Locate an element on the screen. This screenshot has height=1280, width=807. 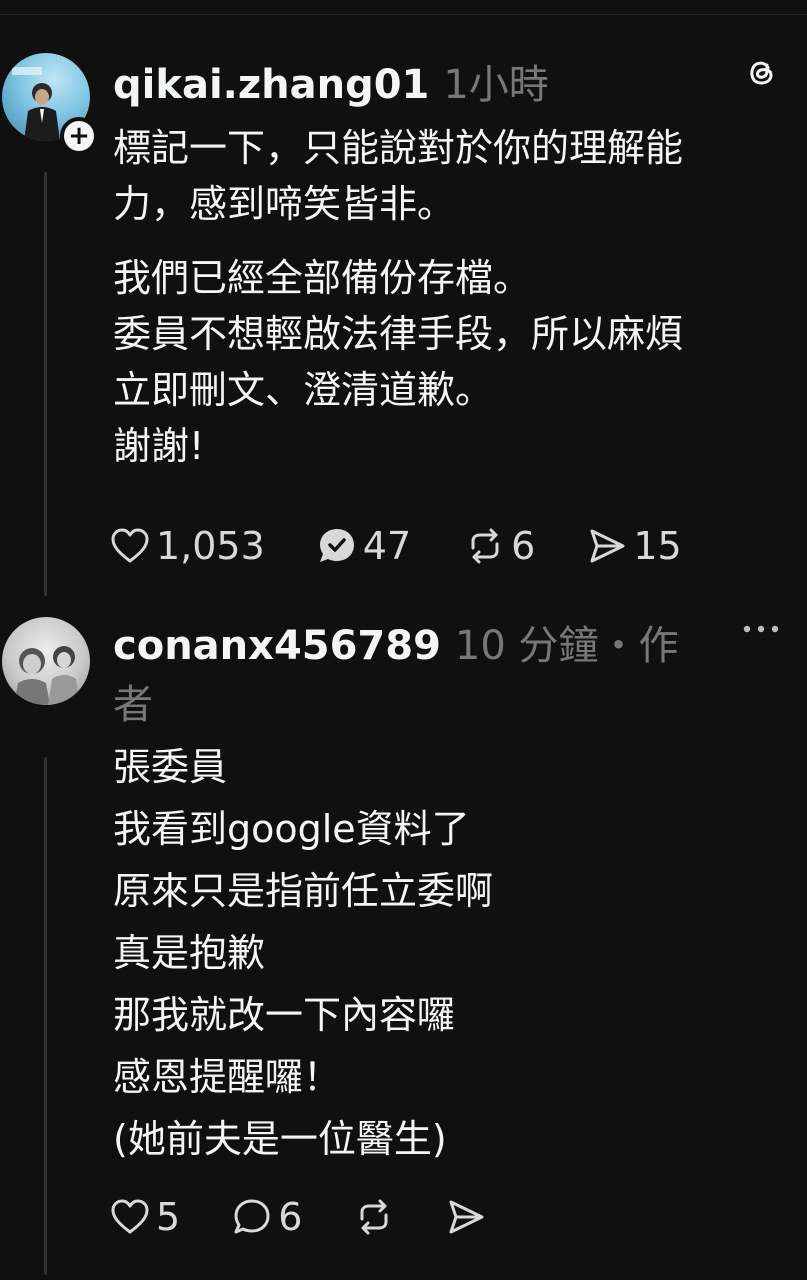
author-tag-wrap: 者 is located at coordinates (133, 701).